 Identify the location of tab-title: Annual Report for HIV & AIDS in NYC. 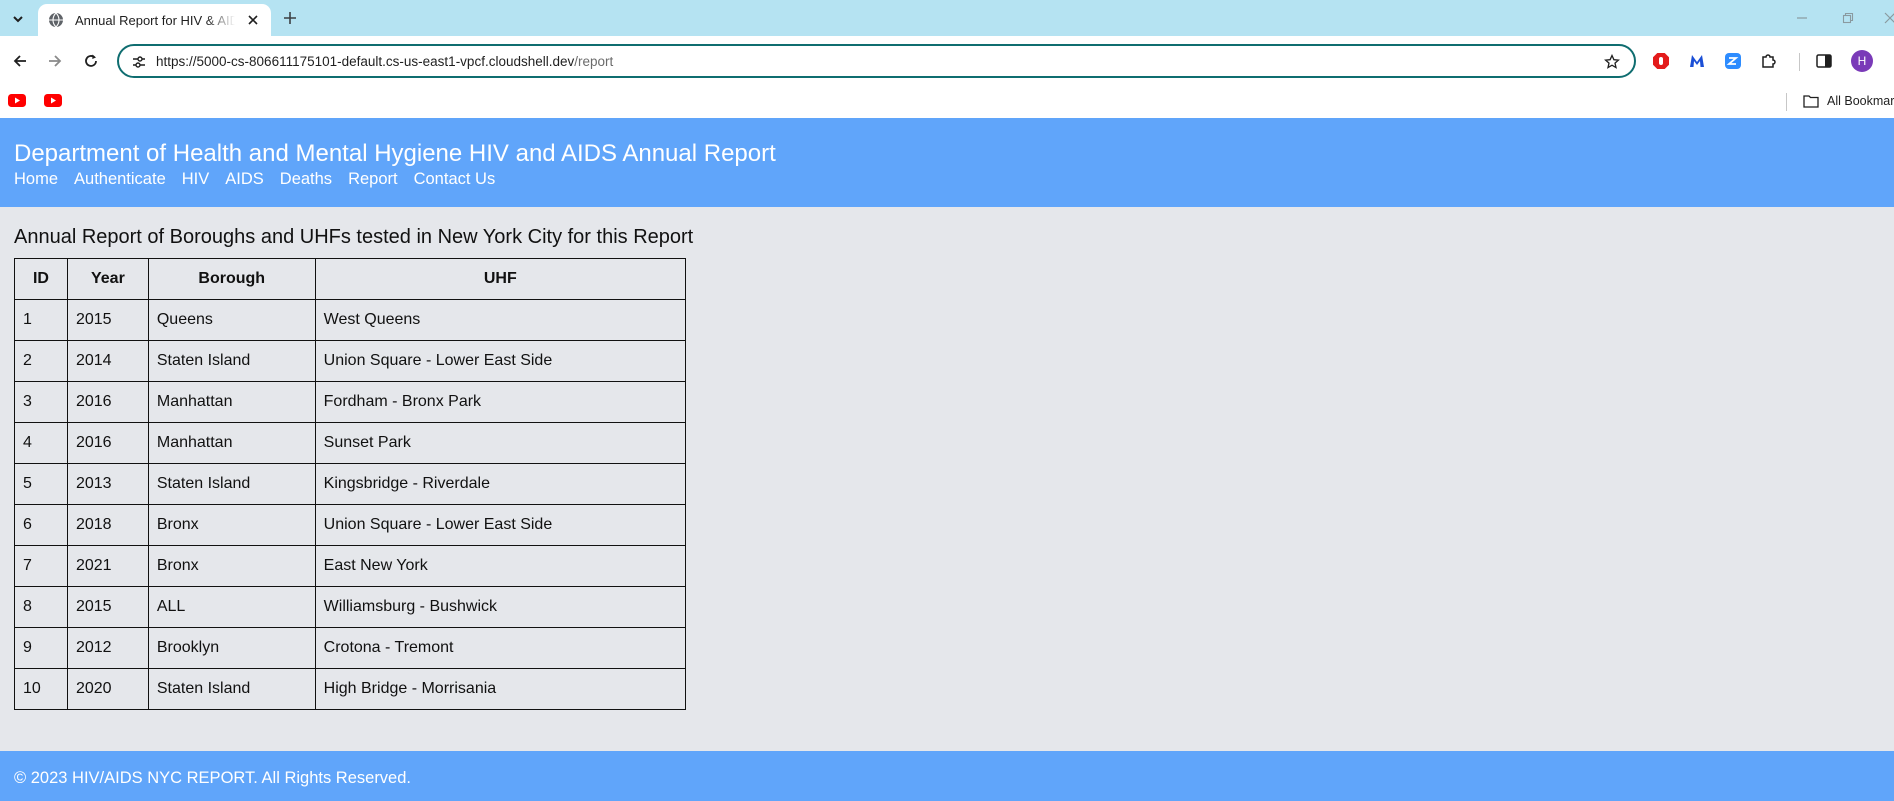
(155, 20).